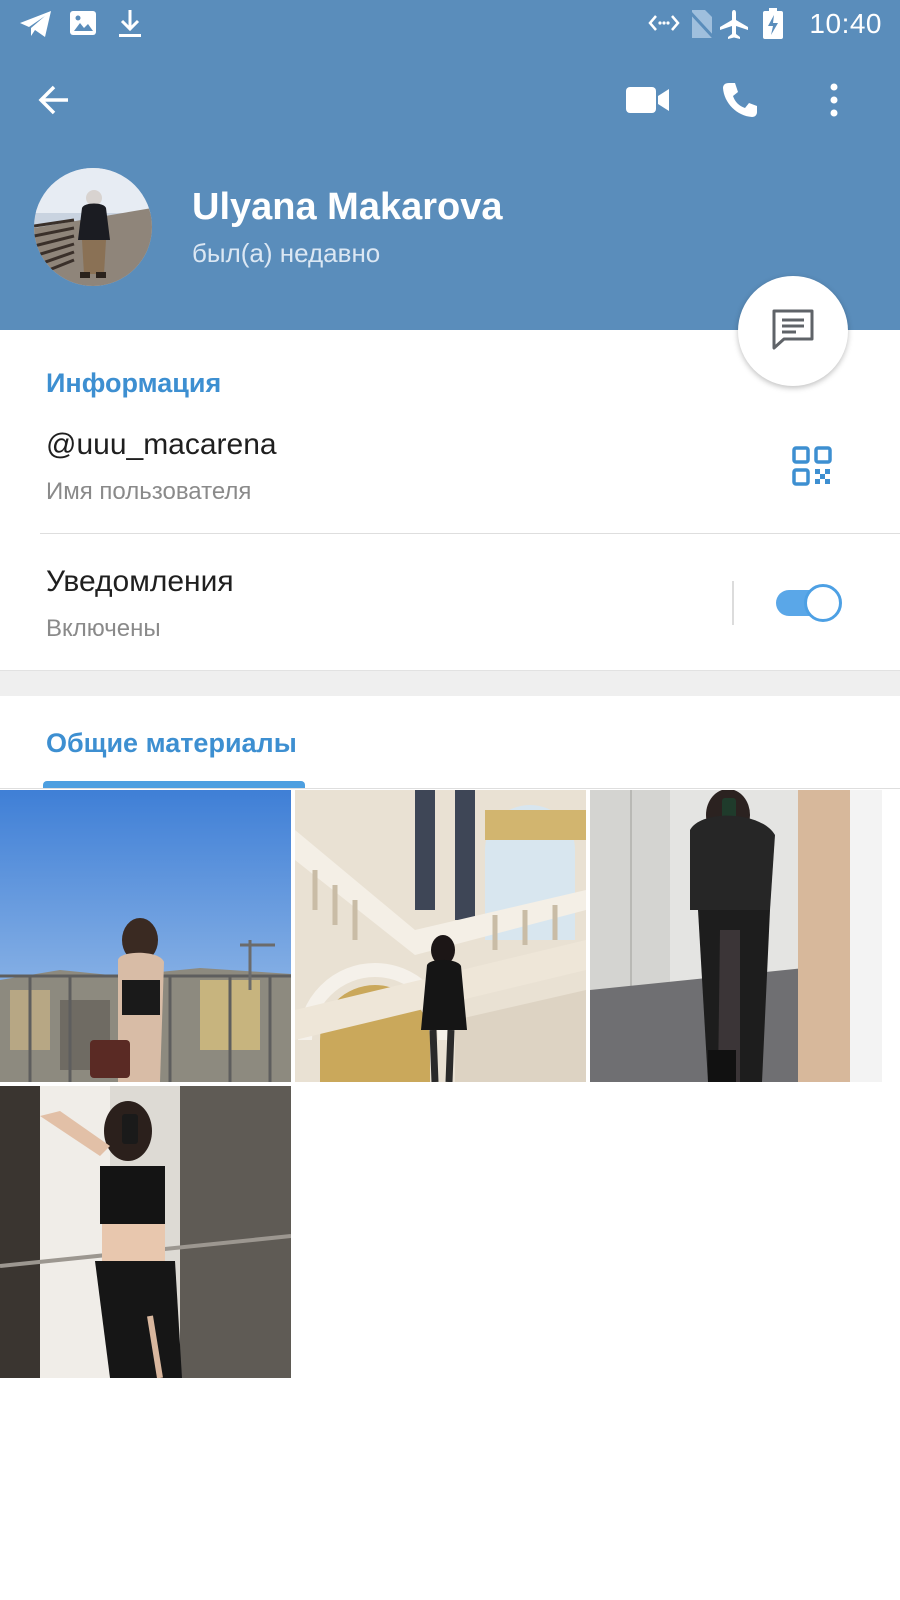 The height and width of the screenshot is (1600, 900). I want to click on username-value: @uuu_macarena, so click(161, 445).